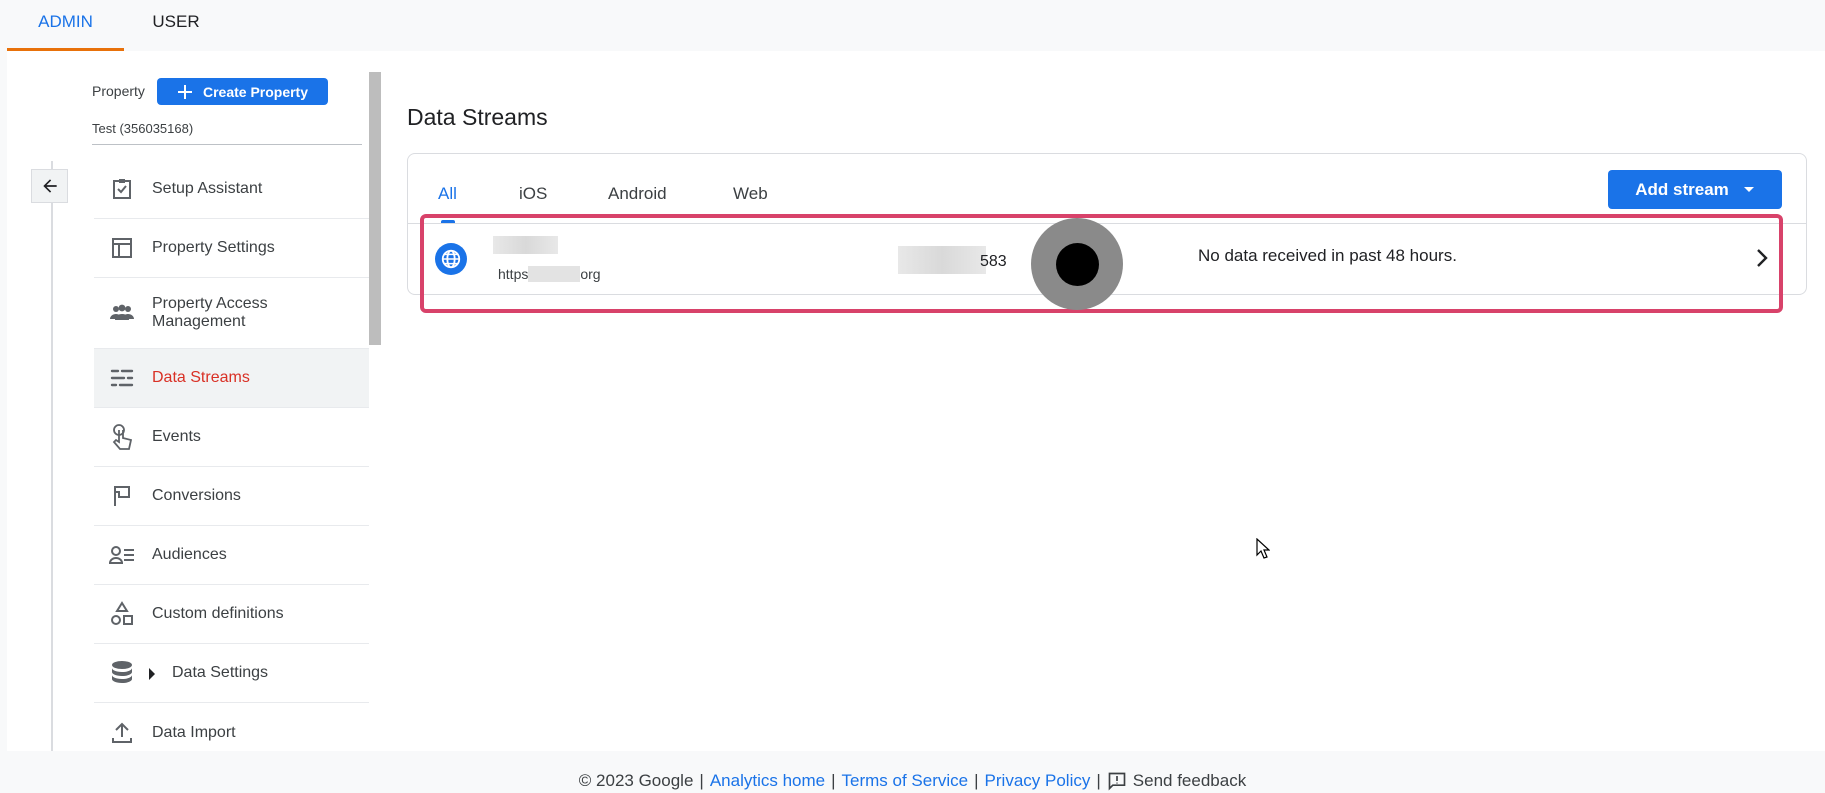  I want to click on top-tab-bar: ADMIN USER, so click(912, 25).